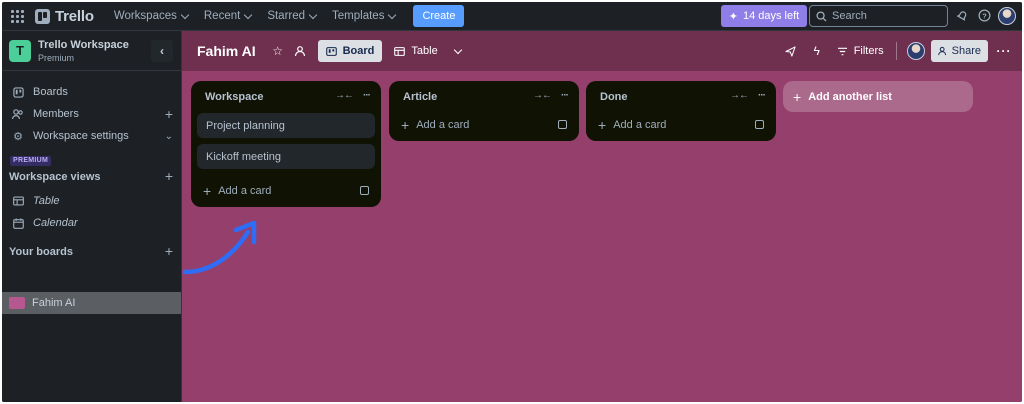 The image size is (1024, 404). What do you see at coordinates (278, 51) in the screenshot?
I see `star-icon: ☆` at bounding box center [278, 51].